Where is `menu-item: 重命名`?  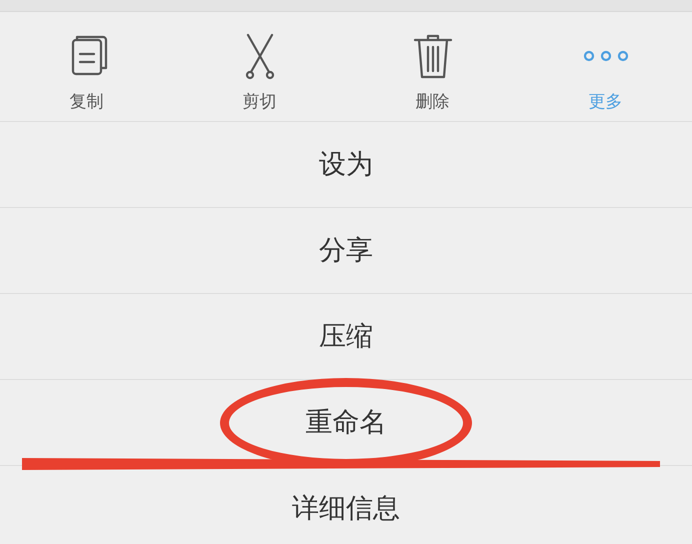
menu-item: 重命名 is located at coordinates (346, 422).